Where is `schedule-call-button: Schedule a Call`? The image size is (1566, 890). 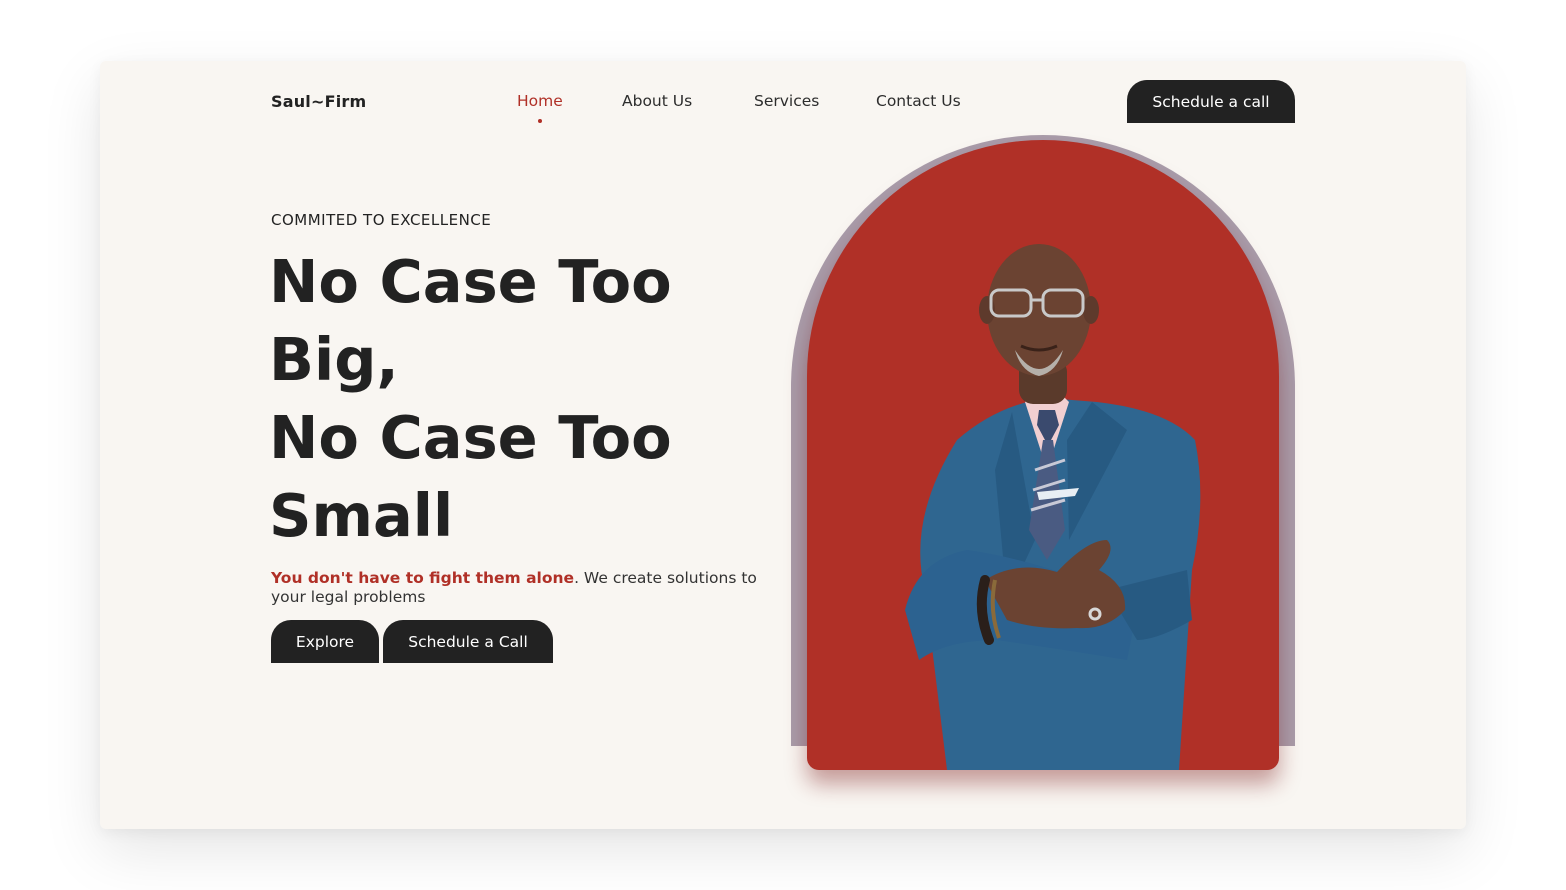
schedule-call-button: Schedule a Call is located at coordinates (468, 641).